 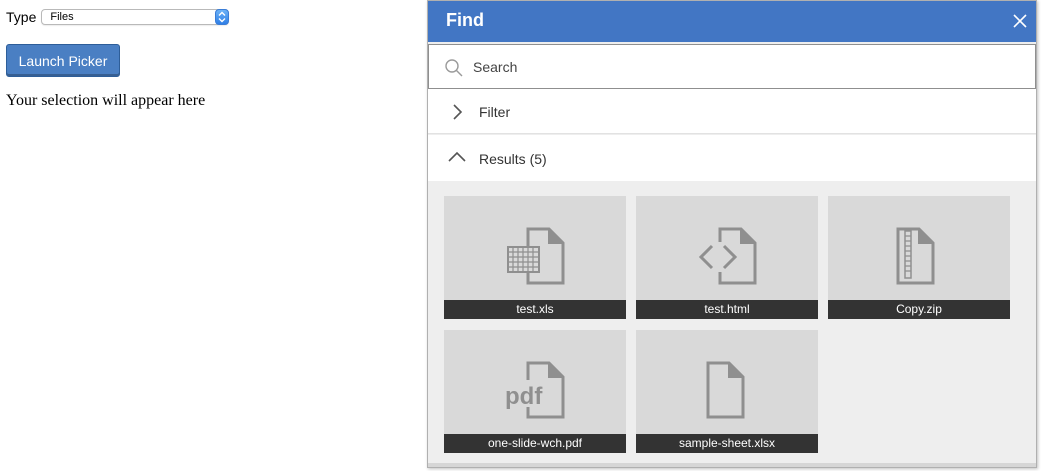 What do you see at coordinates (732, 158) in the screenshot?
I see `results-section-toggle: Results (5)` at bounding box center [732, 158].